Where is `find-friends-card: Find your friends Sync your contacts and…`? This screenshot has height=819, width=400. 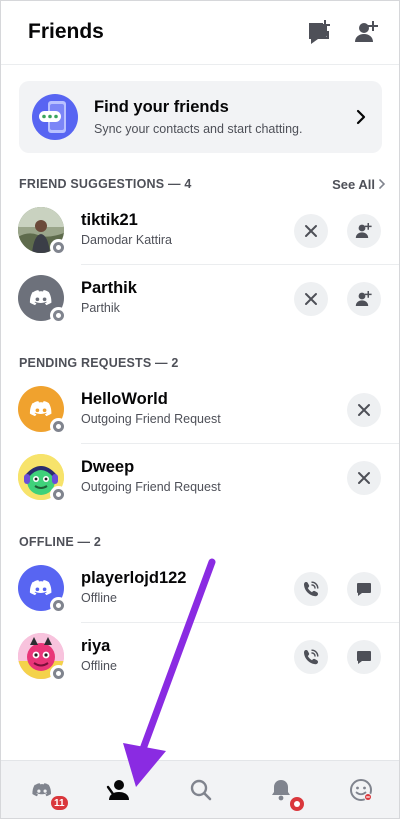
find-friends-card: Find your friends Sync your contacts and… is located at coordinates (200, 117).